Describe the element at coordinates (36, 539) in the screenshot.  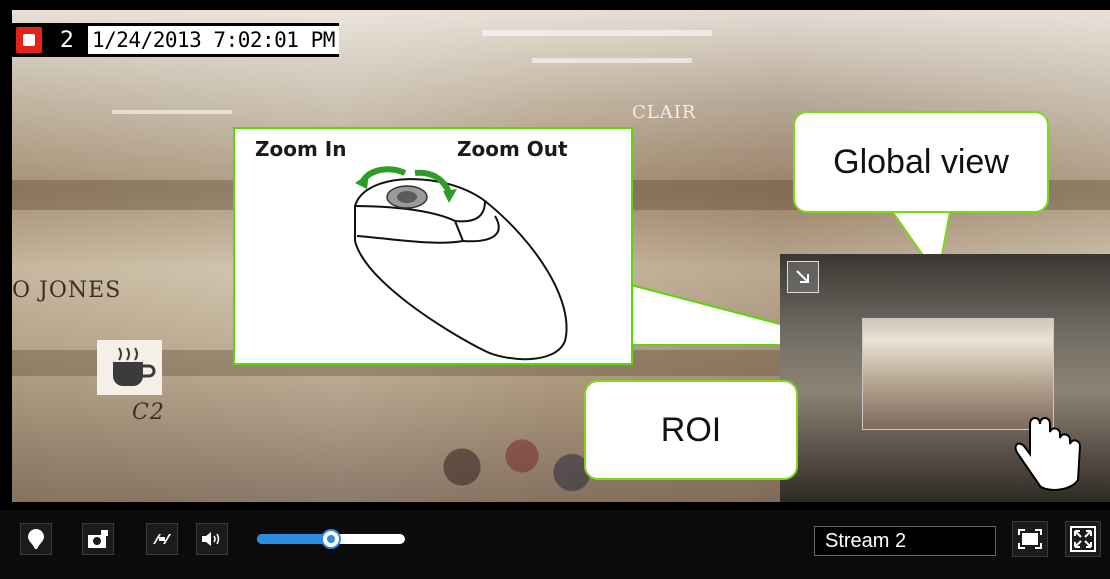
I see `pin-icon` at that location.